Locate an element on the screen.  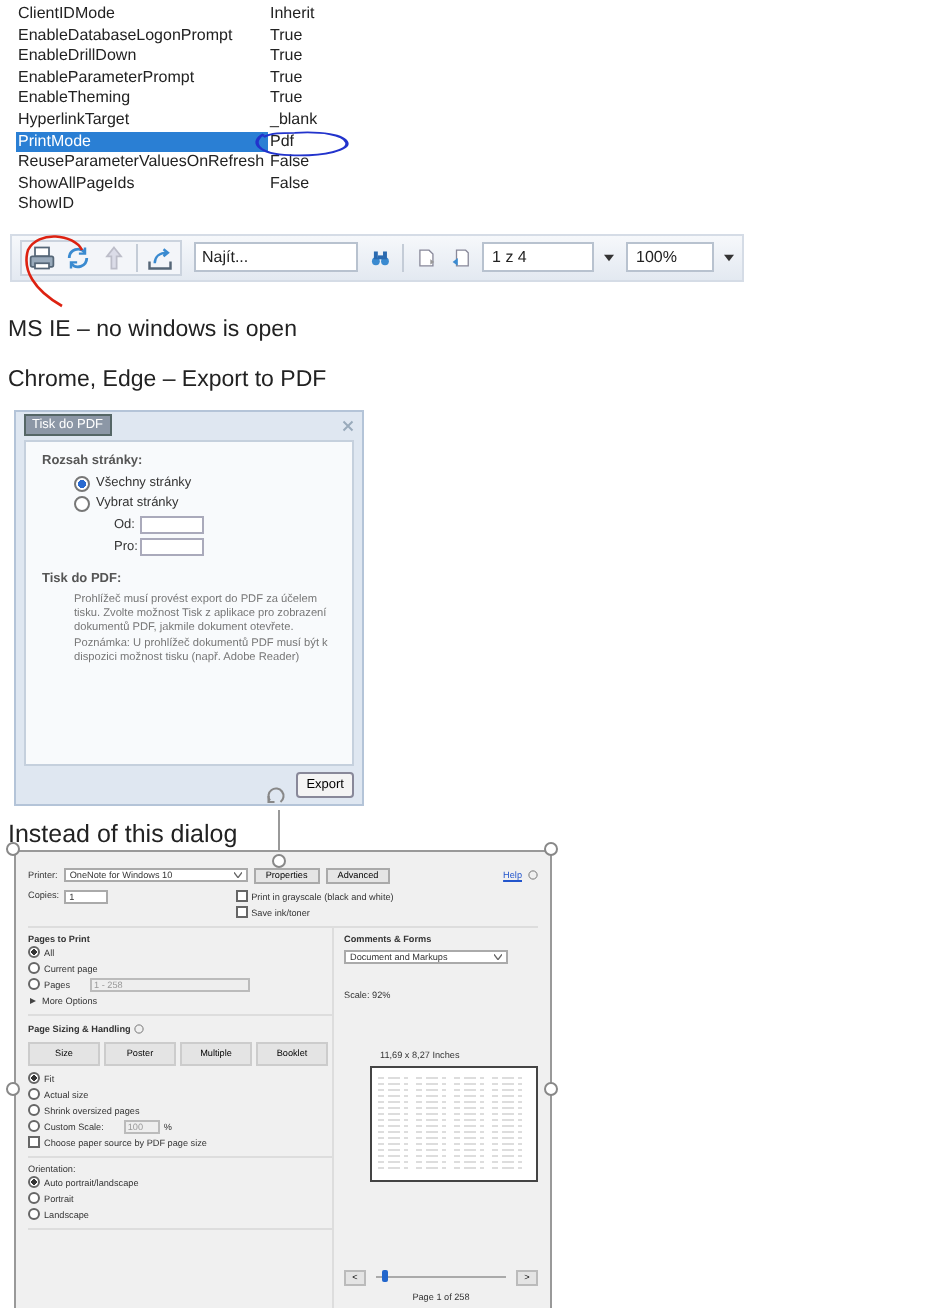
property-value: _blank is located at coordinates (294, 120).